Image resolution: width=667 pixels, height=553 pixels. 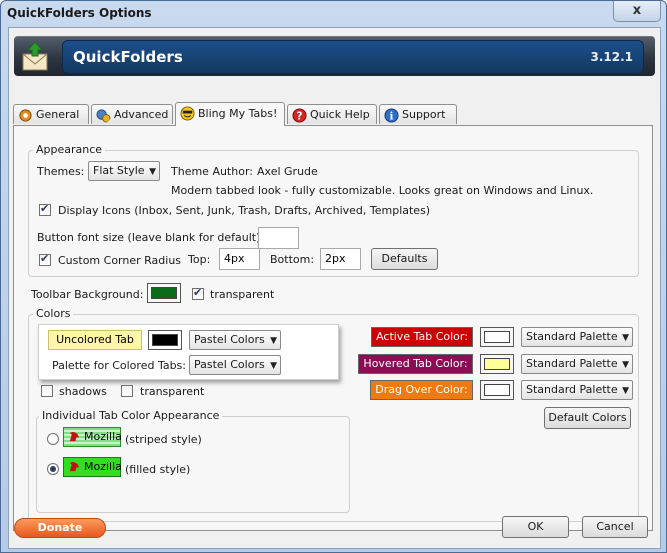 I want to click on striped-style-label: (striped style), so click(x=163, y=439).